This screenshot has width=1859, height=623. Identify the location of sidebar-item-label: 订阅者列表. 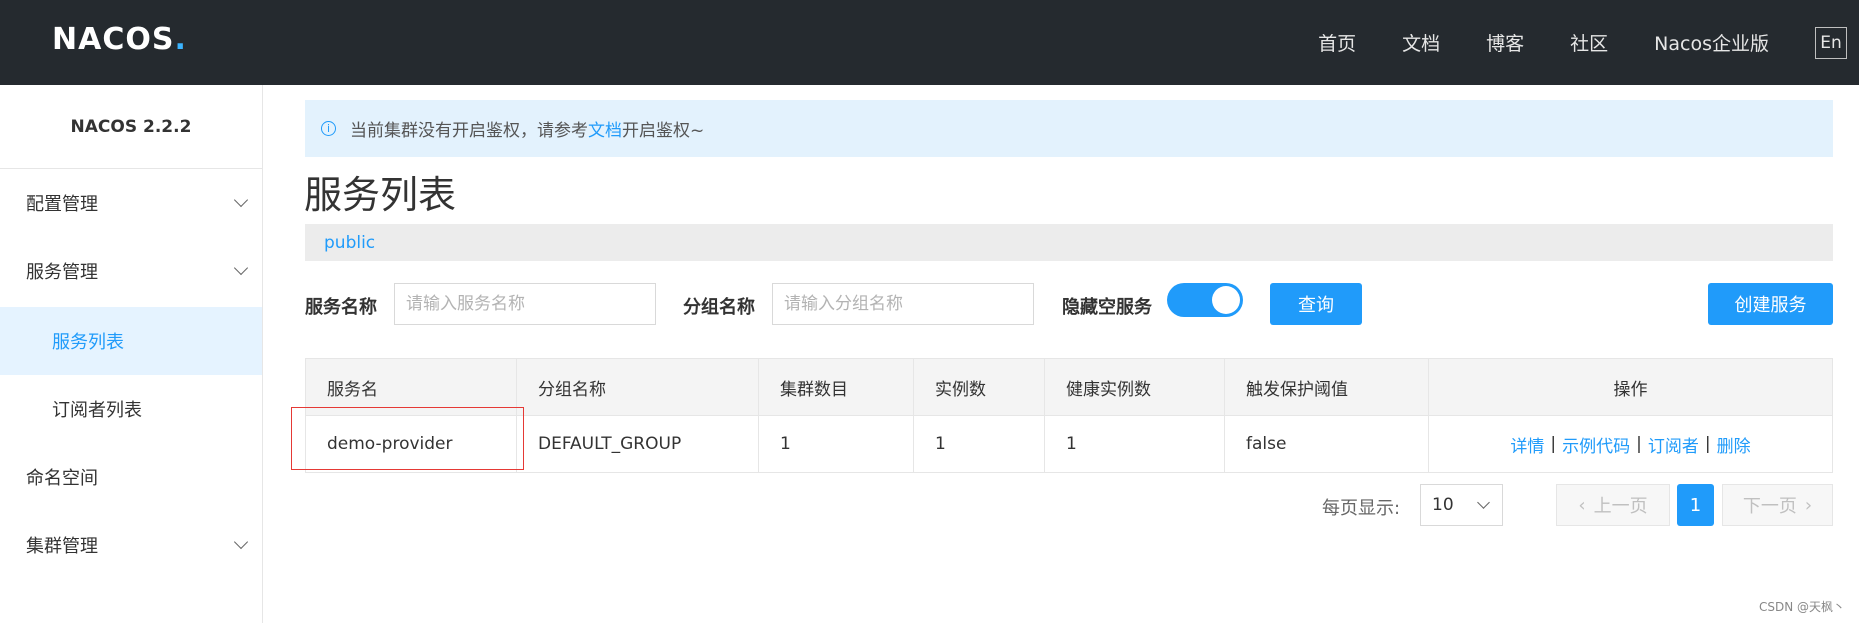
(97, 410).